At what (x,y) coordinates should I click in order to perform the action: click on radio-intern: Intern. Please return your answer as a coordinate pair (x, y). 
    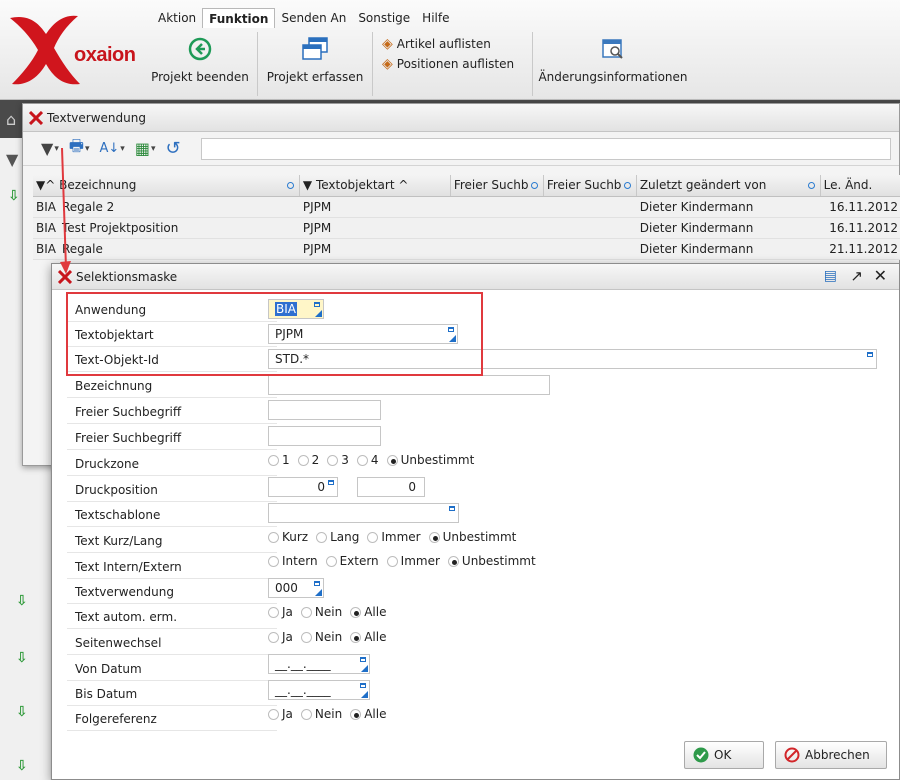
    Looking at the image, I should click on (293, 561).